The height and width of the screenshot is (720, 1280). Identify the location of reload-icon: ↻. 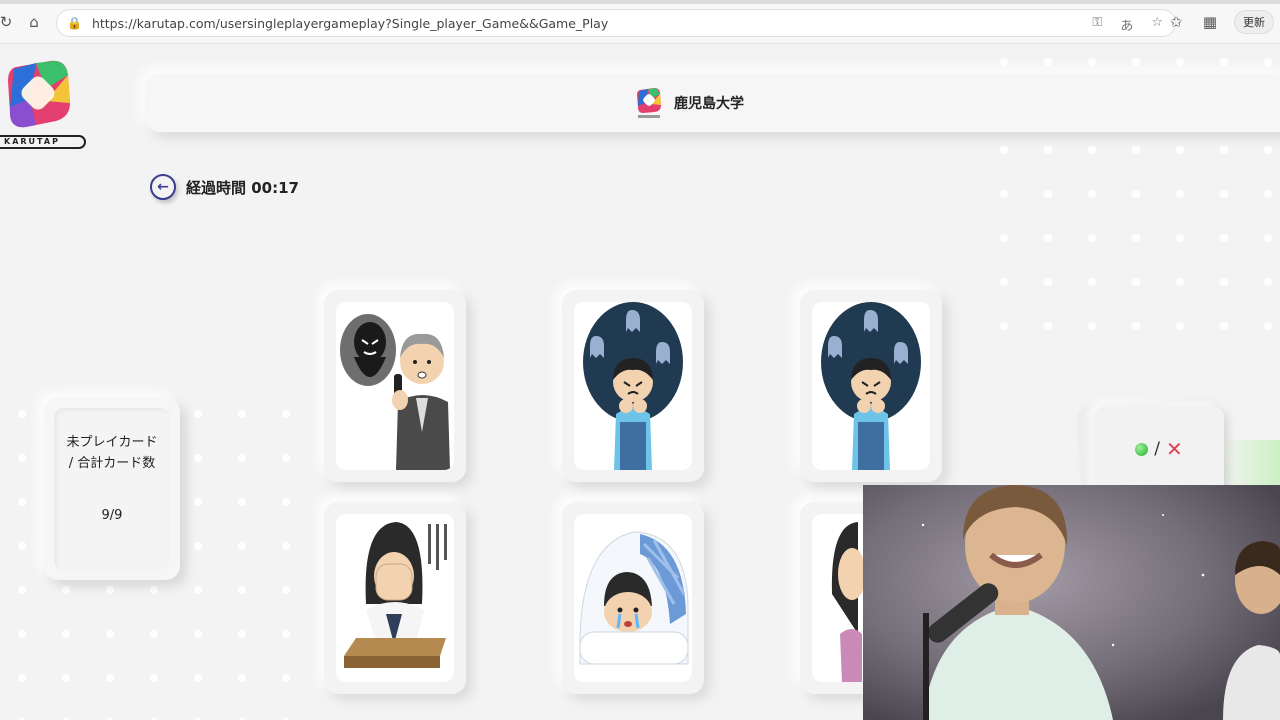
(8, 22).